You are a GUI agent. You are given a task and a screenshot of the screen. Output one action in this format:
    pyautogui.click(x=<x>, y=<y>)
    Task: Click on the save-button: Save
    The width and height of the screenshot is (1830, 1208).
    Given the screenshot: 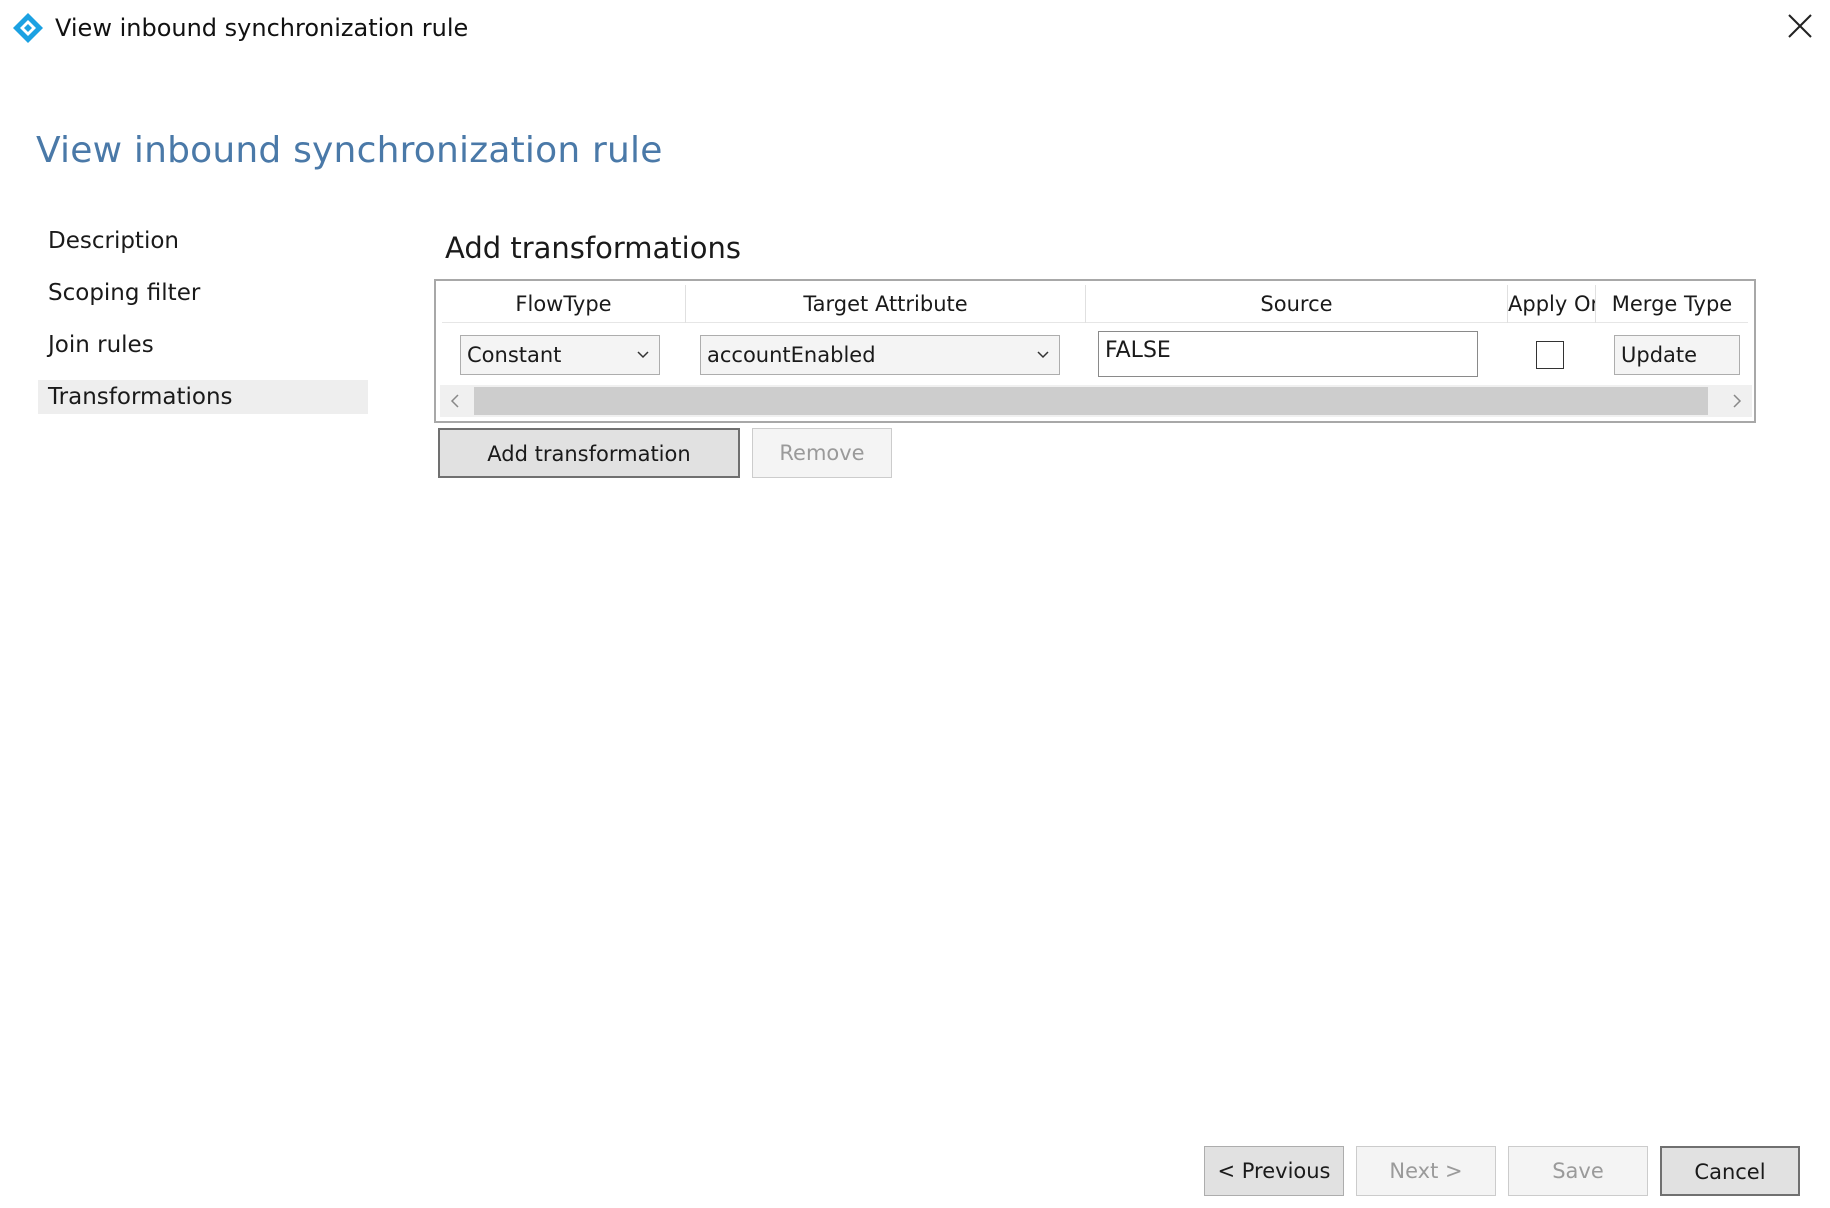 What is the action you would take?
    pyautogui.click(x=1578, y=1171)
    